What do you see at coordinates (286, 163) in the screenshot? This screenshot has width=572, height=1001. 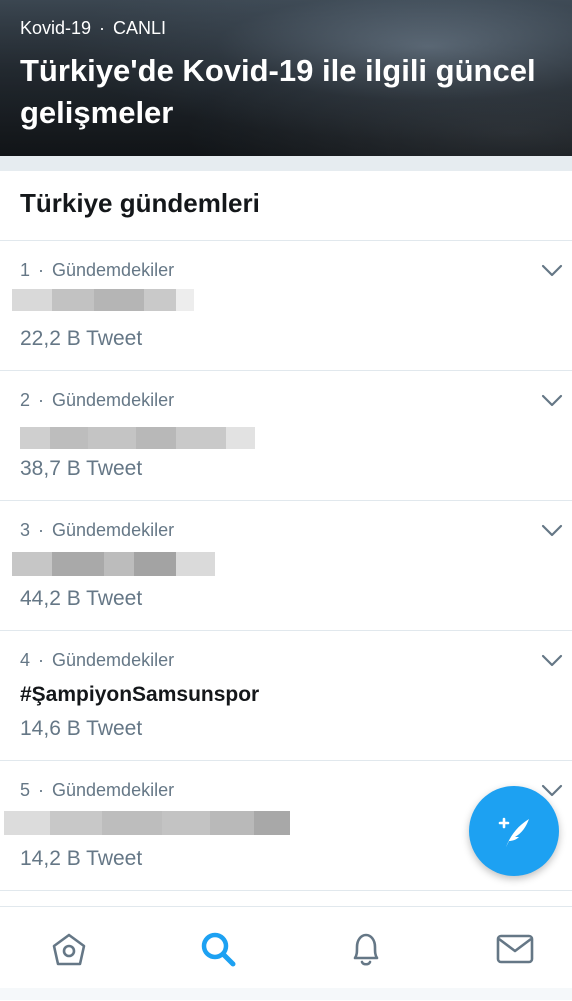 I see `section-gap` at bounding box center [286, 163].